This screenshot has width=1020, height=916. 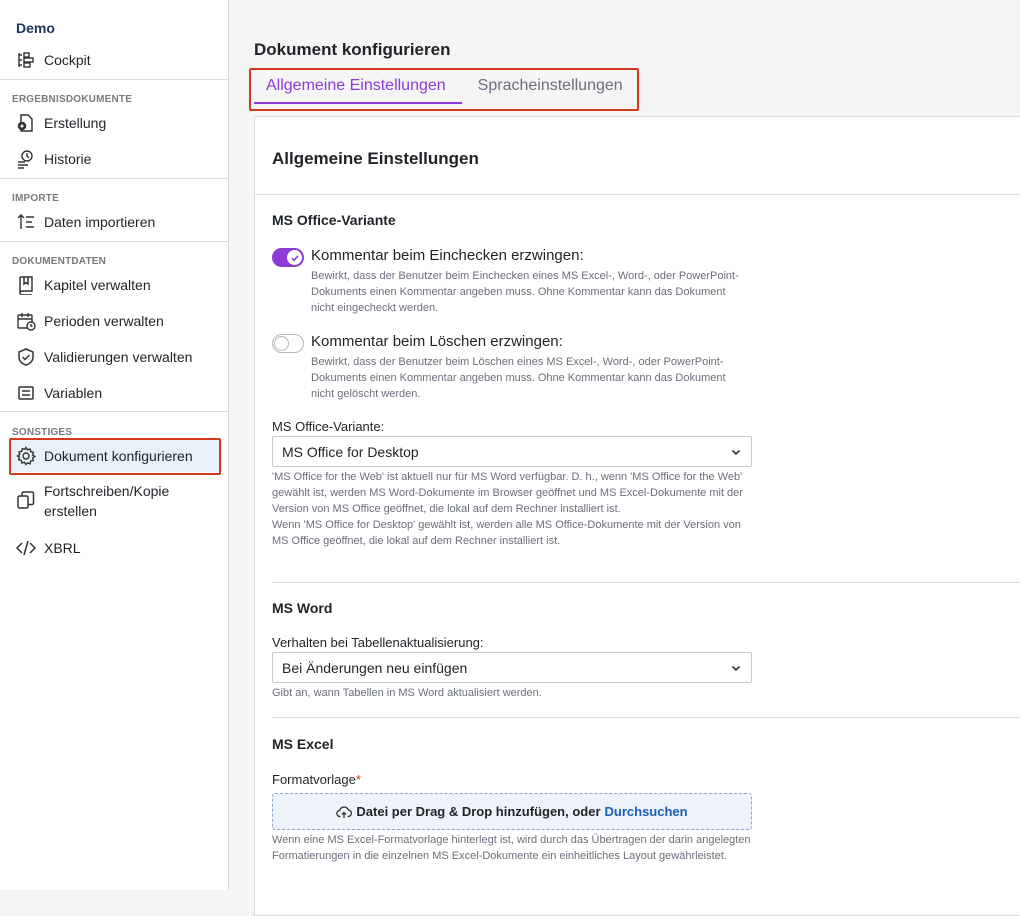 I want to click on label-line-2: erstellen, so click(x=70, y=511).